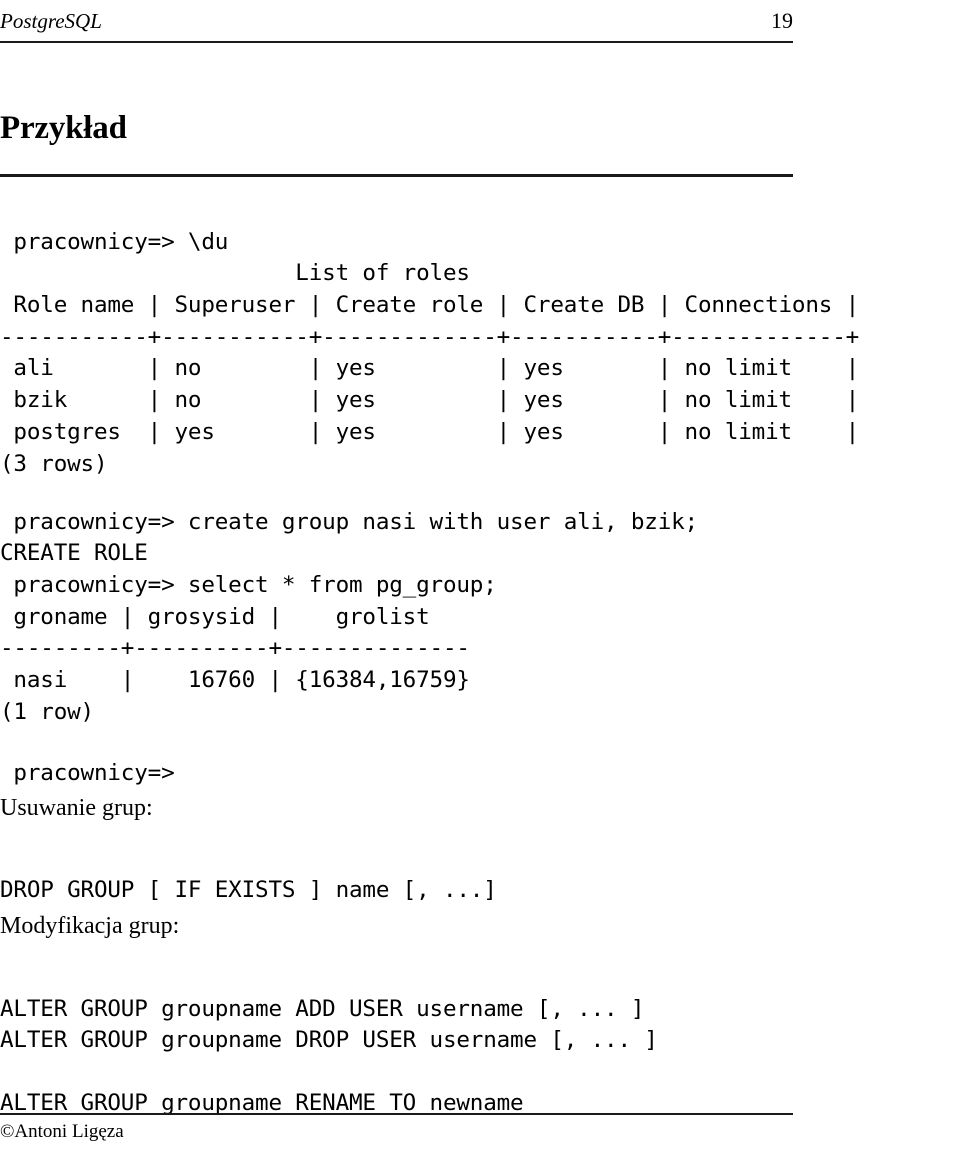 The height and width of the screenshot is (1149, 960). Describe the element at coordinates (62, 1131) in the screenshot. I see `footer-credit: ©Antoni Ligęza` at that location.